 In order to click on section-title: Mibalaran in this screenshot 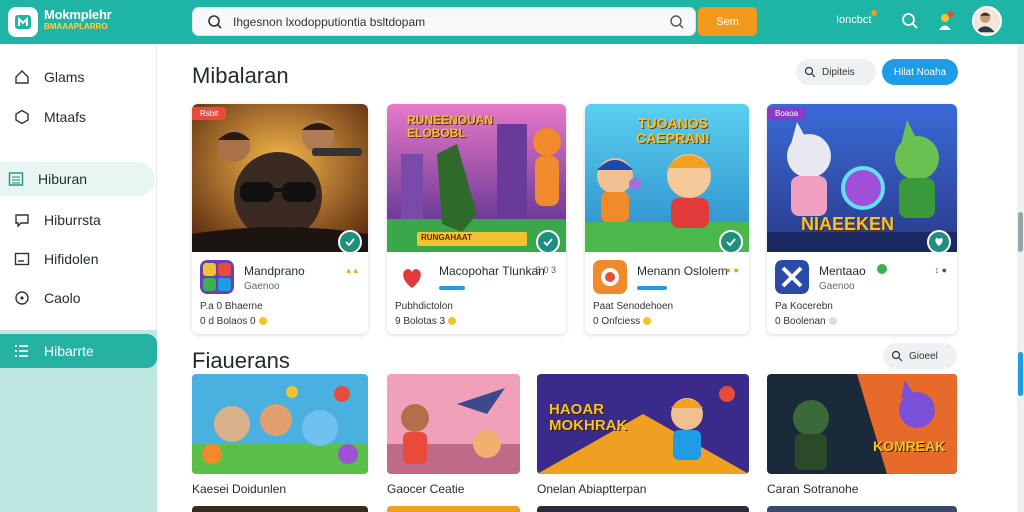, I will do `click(240, 75)`.